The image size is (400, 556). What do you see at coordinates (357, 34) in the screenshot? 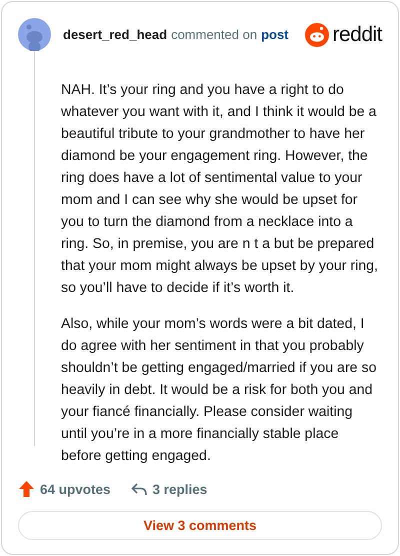
I see `brand-name: reddit` at bounding box center [357, 34].